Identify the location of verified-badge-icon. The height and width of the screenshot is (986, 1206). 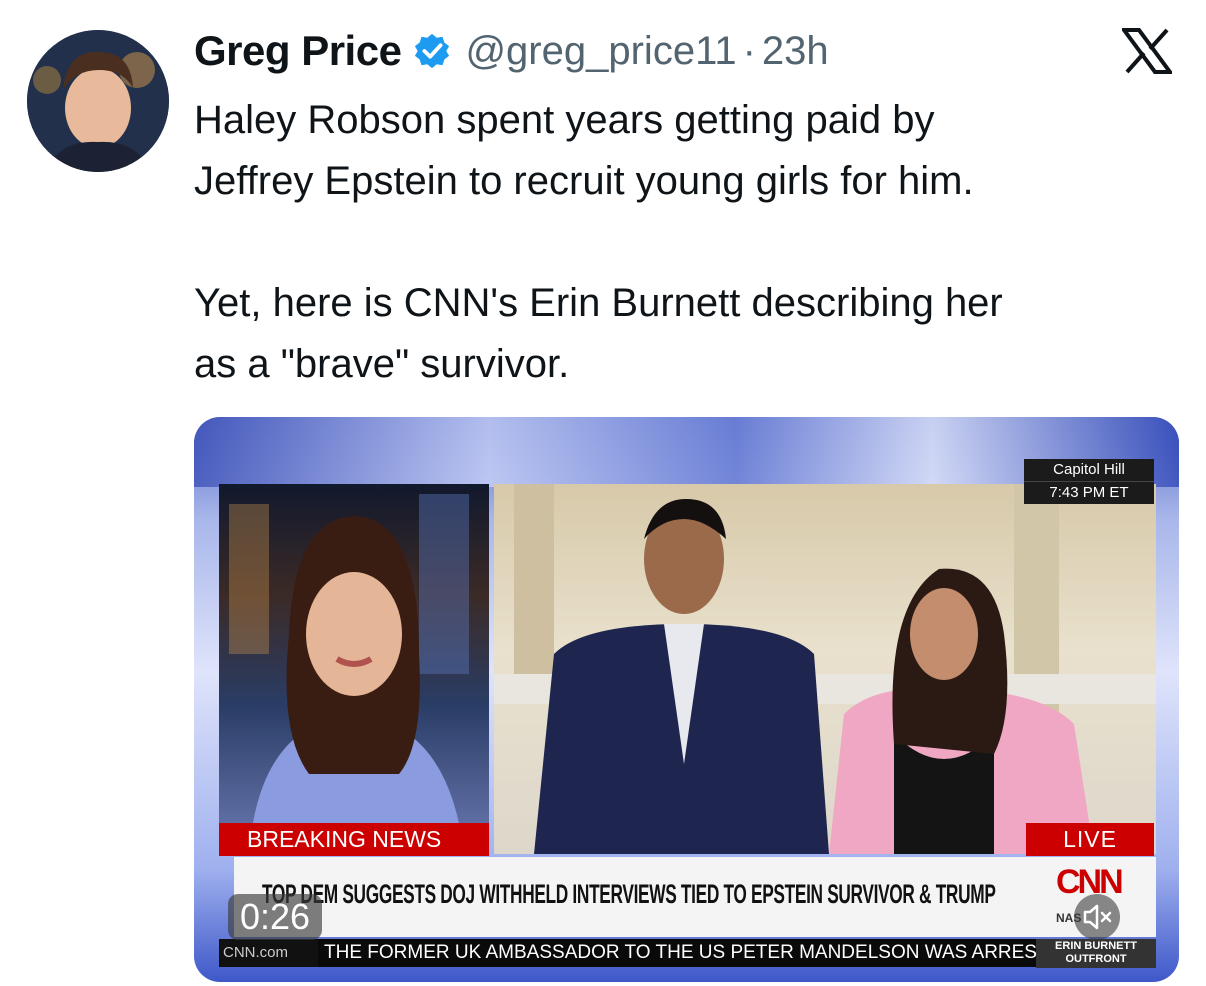
(432, 51).